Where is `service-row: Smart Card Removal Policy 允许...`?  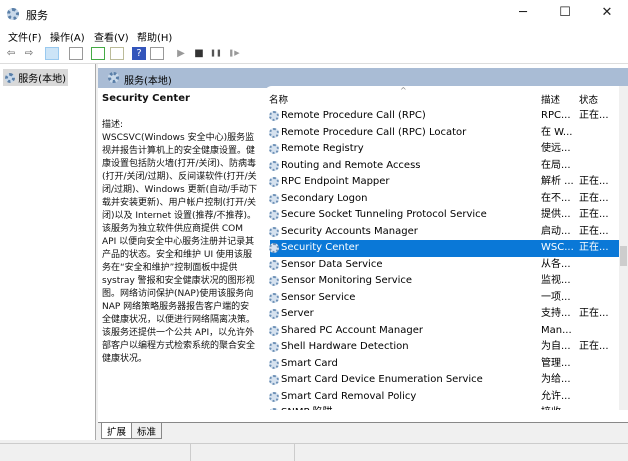
service-row: Smart Card Removal Policy 允许... is located at coordinates (441, 397).